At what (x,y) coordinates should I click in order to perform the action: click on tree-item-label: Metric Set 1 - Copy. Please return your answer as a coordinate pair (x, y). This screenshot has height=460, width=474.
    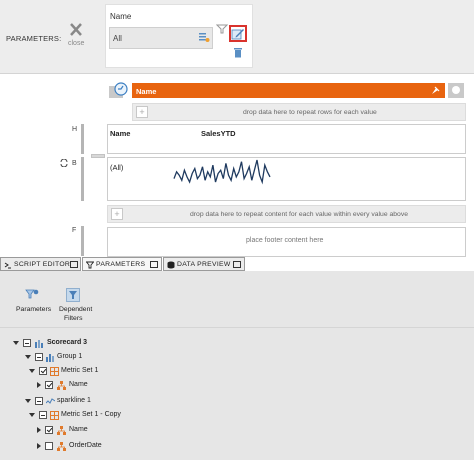
    Looking at the image, I should click on (91, 414).